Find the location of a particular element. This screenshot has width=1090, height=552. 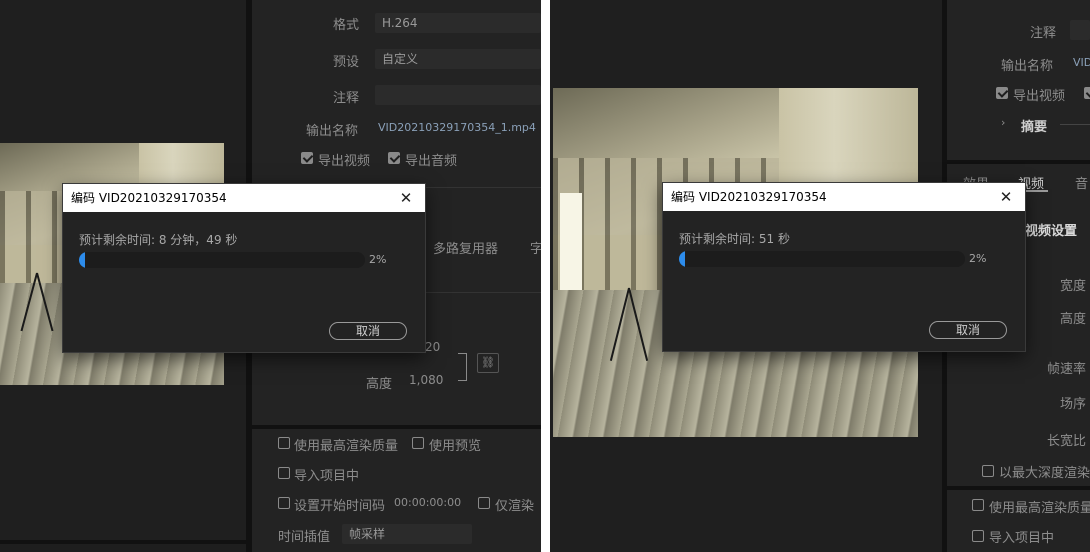

output-name-link: VID20210329170354_1.mp4 is located at coordinates (457, 127).